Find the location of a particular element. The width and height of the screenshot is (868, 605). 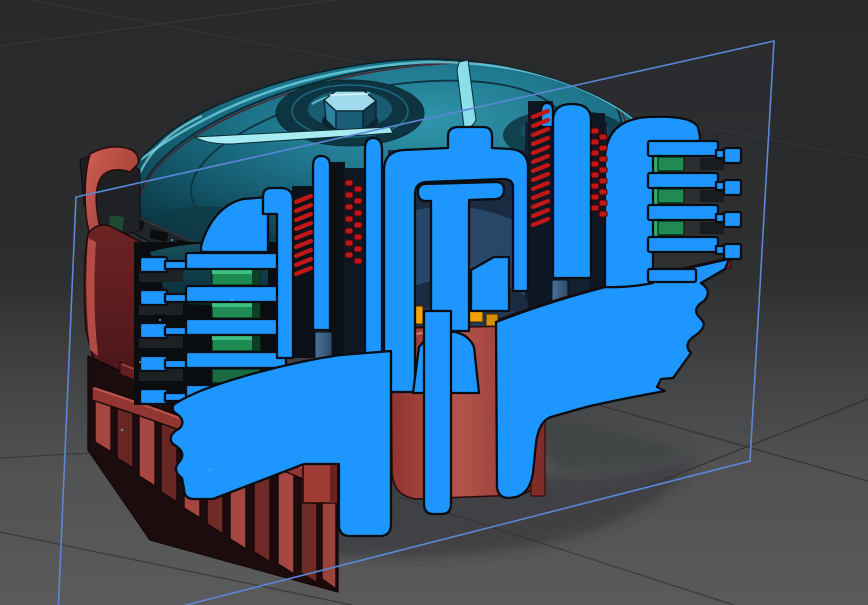

spring-post-left is located at coordinates (321, 243).